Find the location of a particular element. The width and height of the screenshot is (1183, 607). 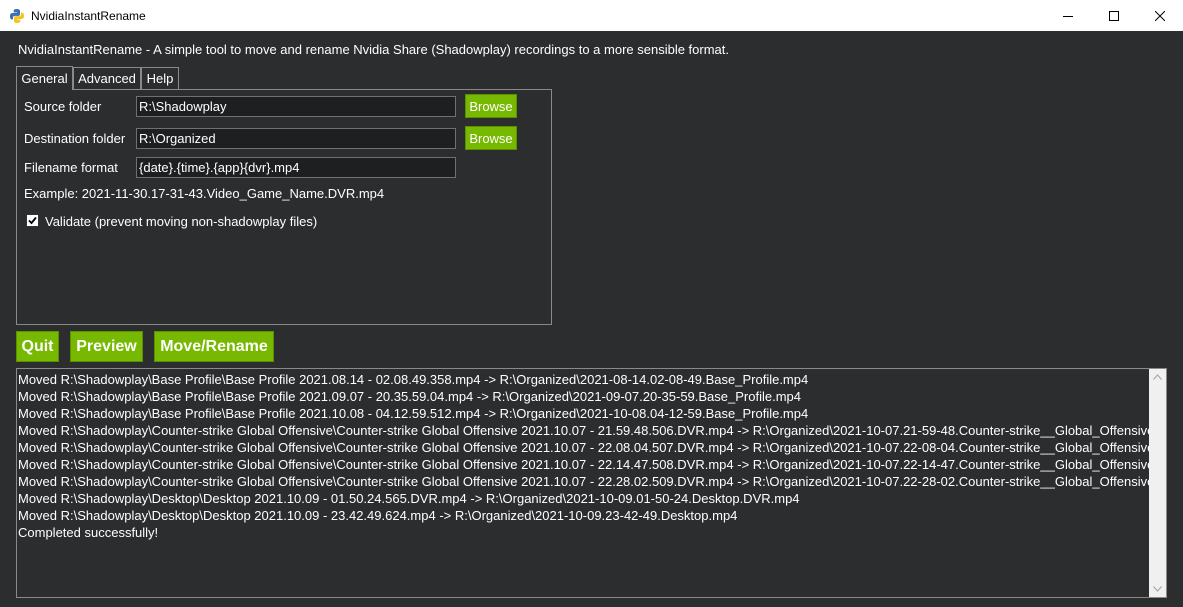

close-icon is located at coordinates (1160, 15).